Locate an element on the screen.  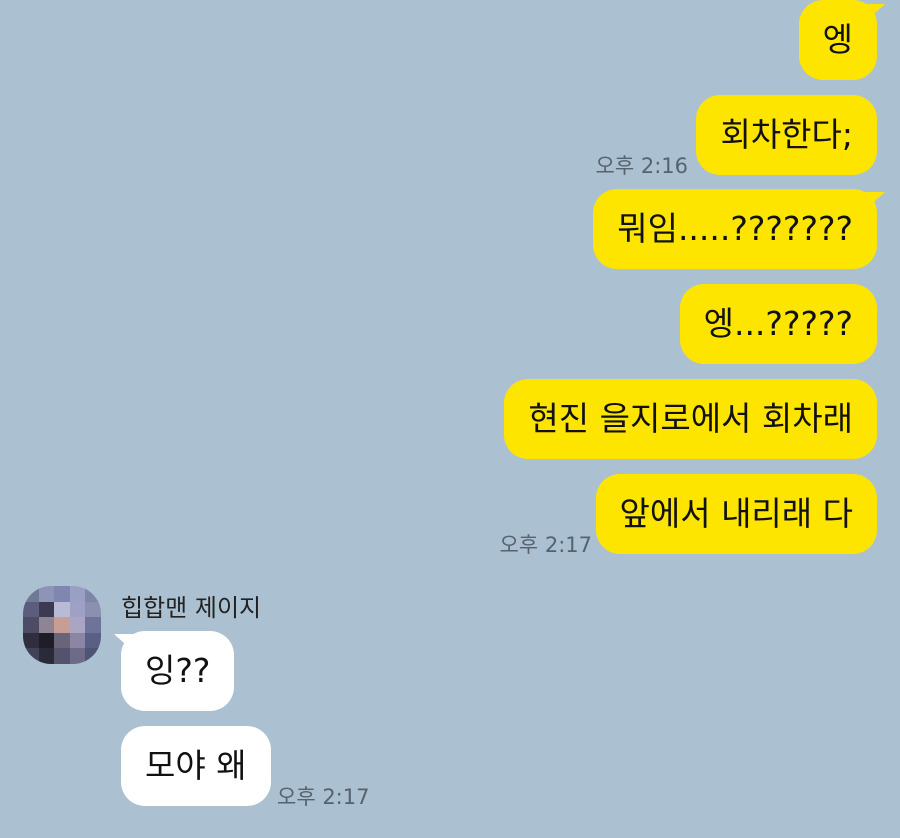
sent-message-bubble: 현진 을지로에서 회차래 is located at coordinates (690, 419).